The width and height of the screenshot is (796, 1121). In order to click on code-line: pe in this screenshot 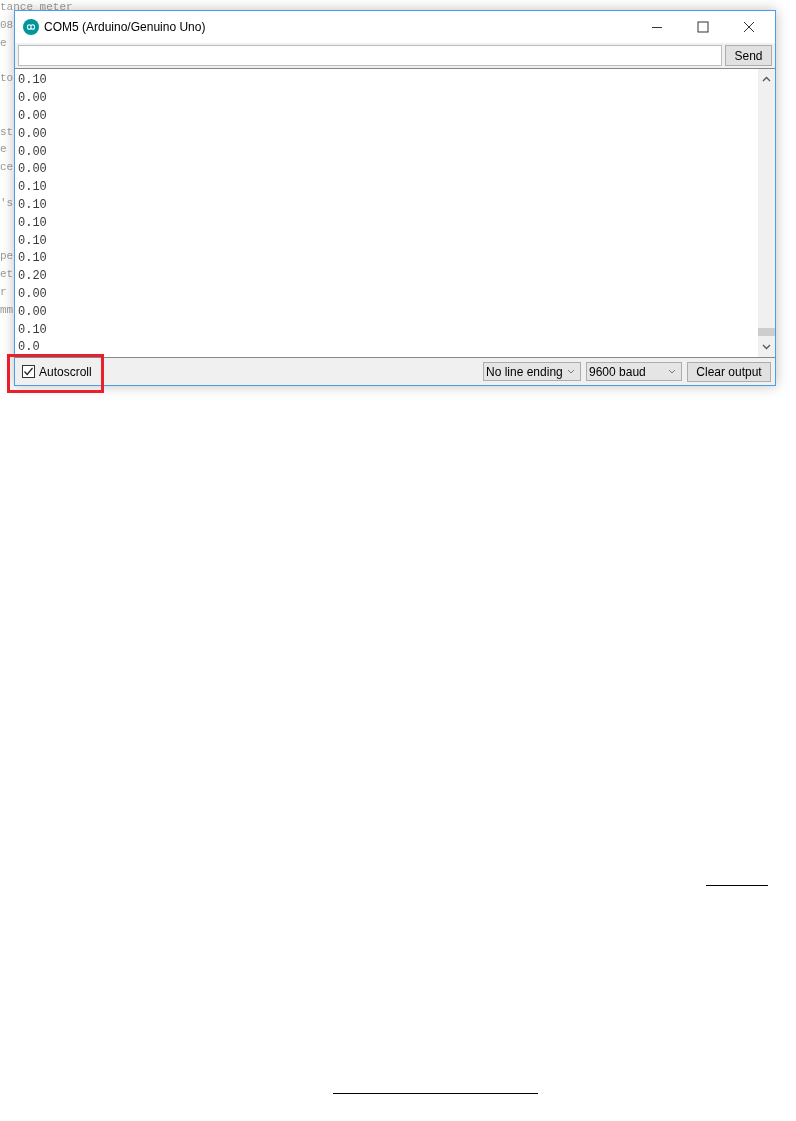, I will do `click(7, 256)`.